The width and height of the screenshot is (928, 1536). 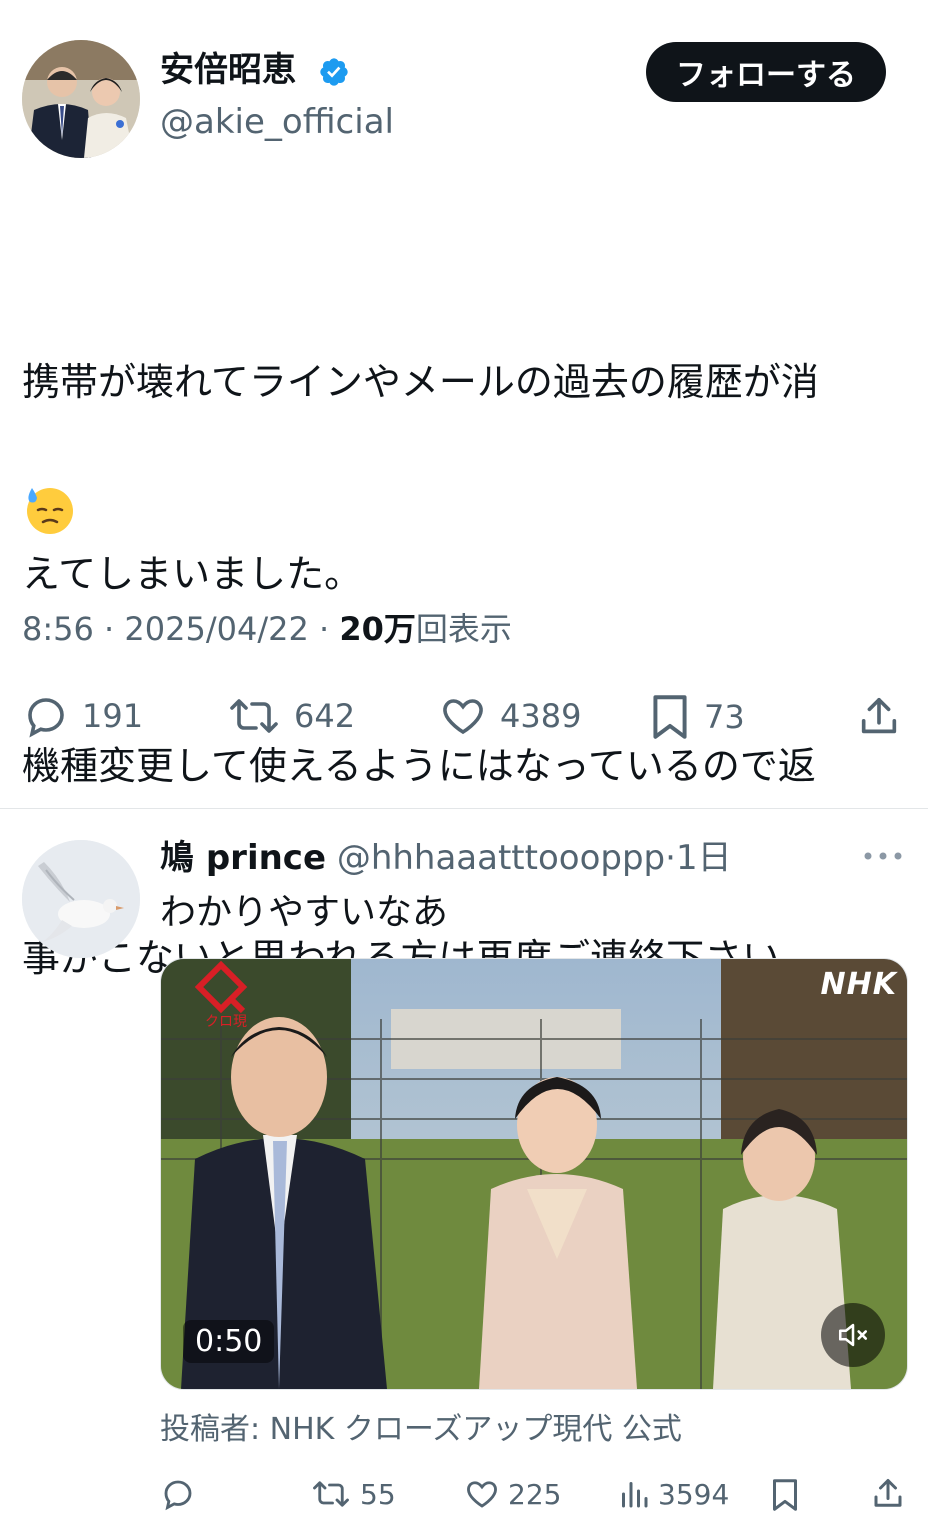 What do you see at coordinates (541, 716) in the screenshot?
I see `like-count: 4389` at bounding box center [541, 716].